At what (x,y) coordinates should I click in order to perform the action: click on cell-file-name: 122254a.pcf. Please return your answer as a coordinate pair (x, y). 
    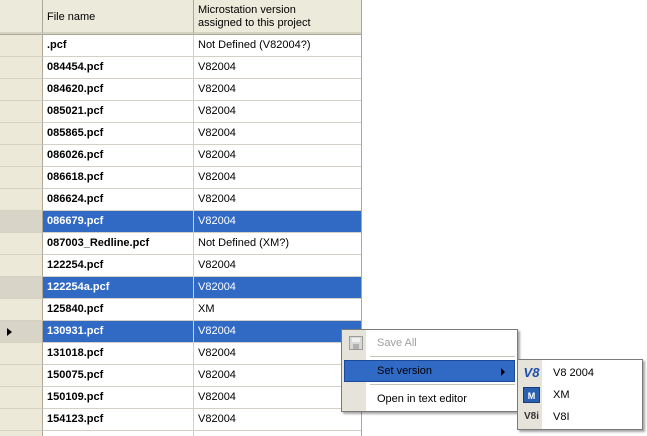
    Looking at the image, I should click on (118, 288).